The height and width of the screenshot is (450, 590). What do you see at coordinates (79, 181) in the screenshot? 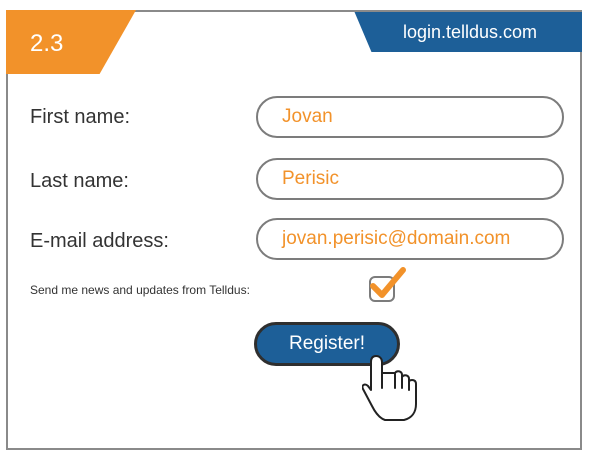
I see `last-name-label: Last name:` at bounding box center [79, 181].